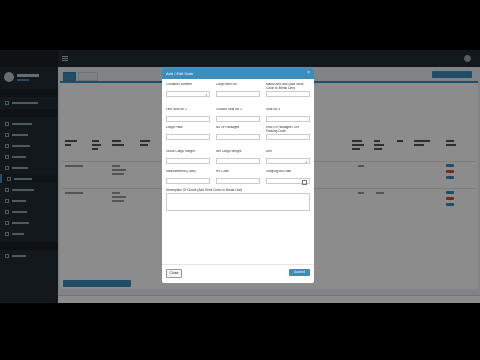 The image size is (480, 360). What do you see at coordinates (229, 151) in the screenshot?
I see `field-label: Net Cargo Weight` at bounding box center [229, 151].